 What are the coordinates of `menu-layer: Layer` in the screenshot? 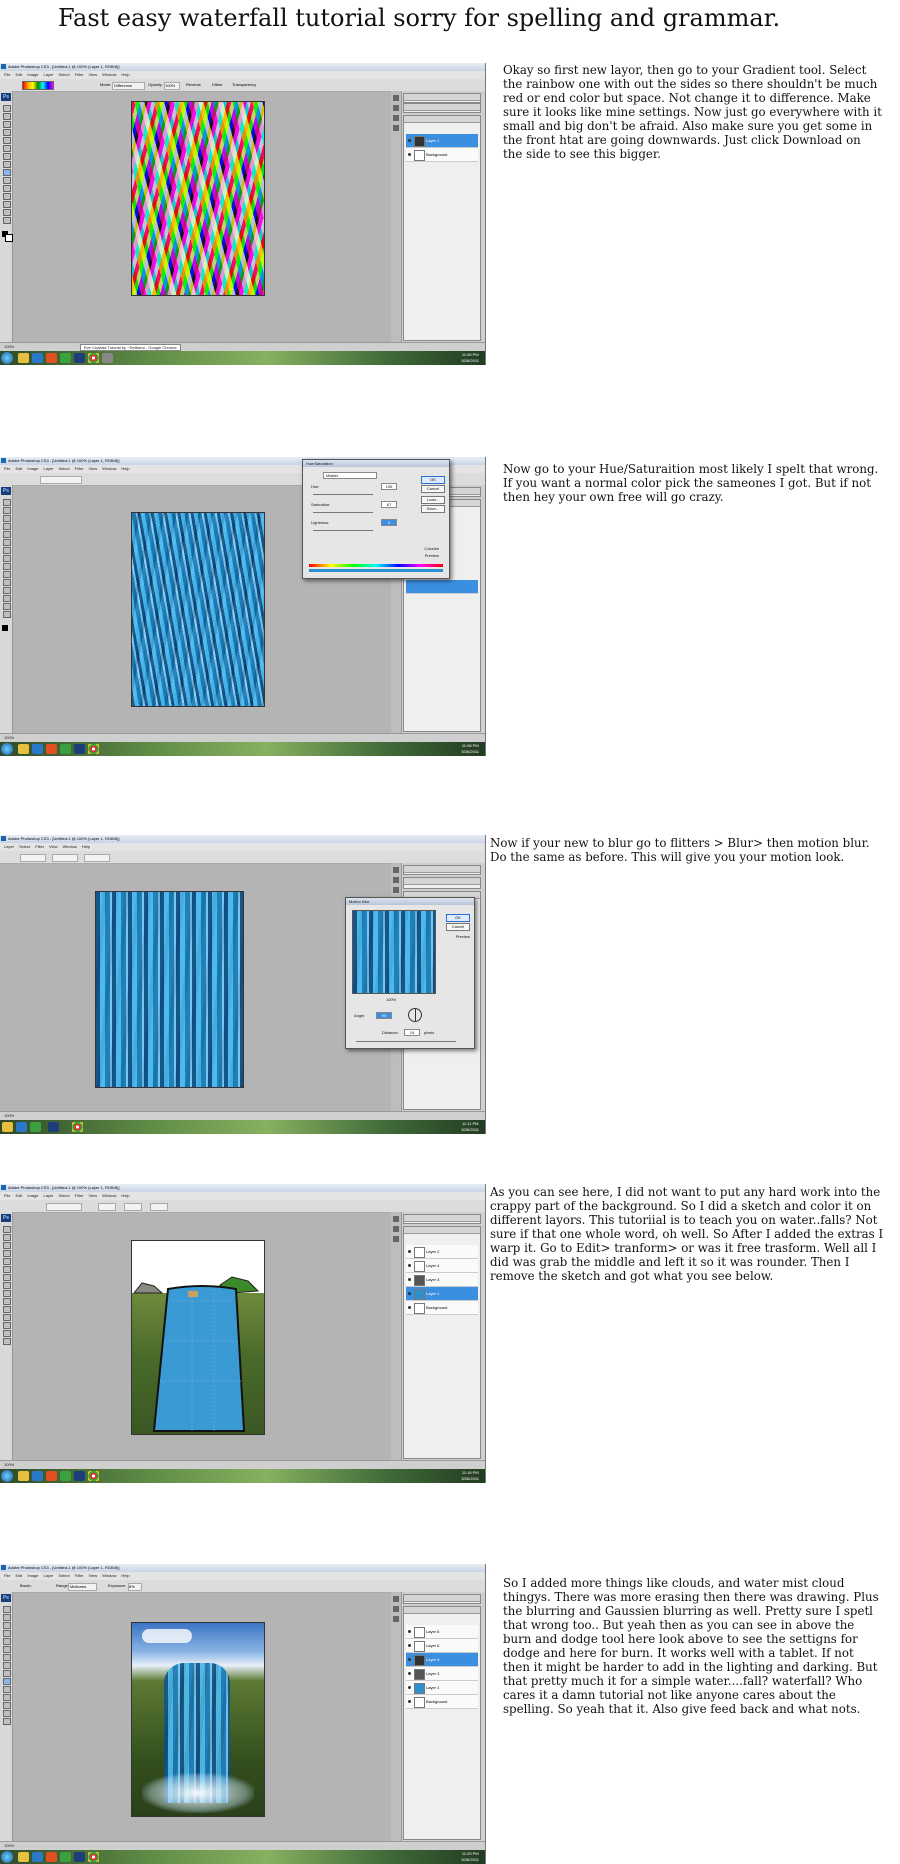 It's located at (48, 74).